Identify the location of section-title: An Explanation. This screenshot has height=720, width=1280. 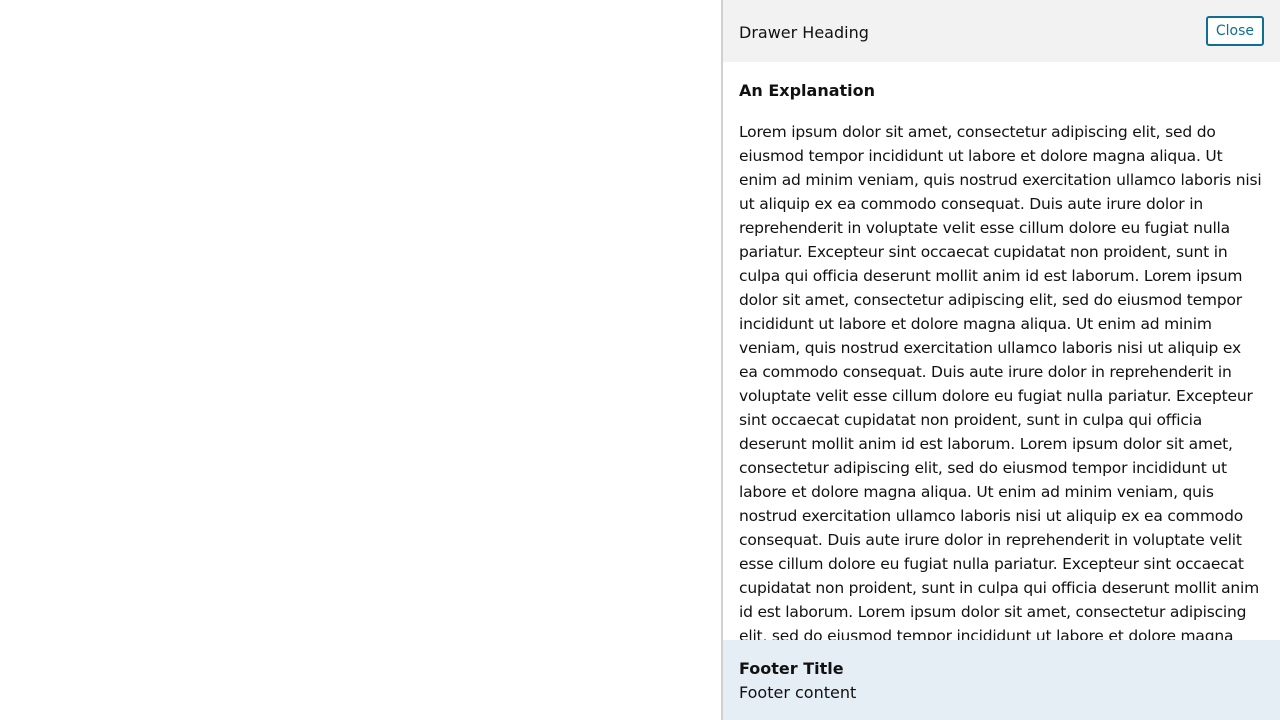
(807, 90).